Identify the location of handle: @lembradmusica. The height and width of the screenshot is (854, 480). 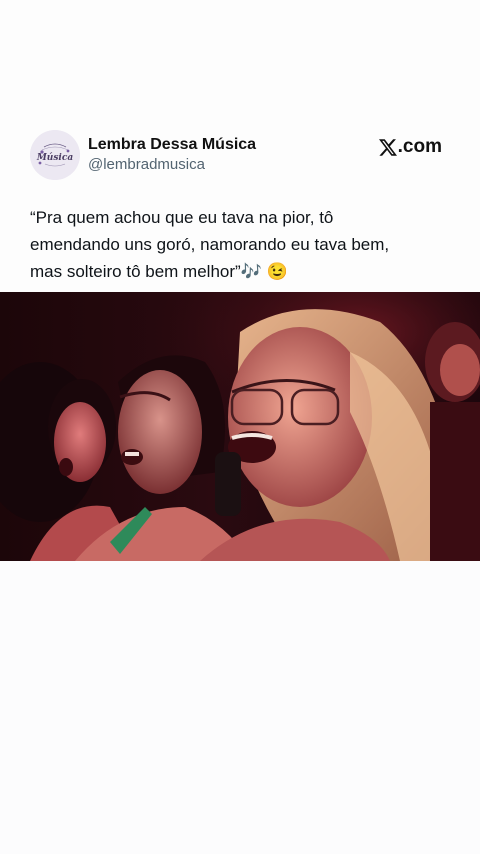
(265, 165).